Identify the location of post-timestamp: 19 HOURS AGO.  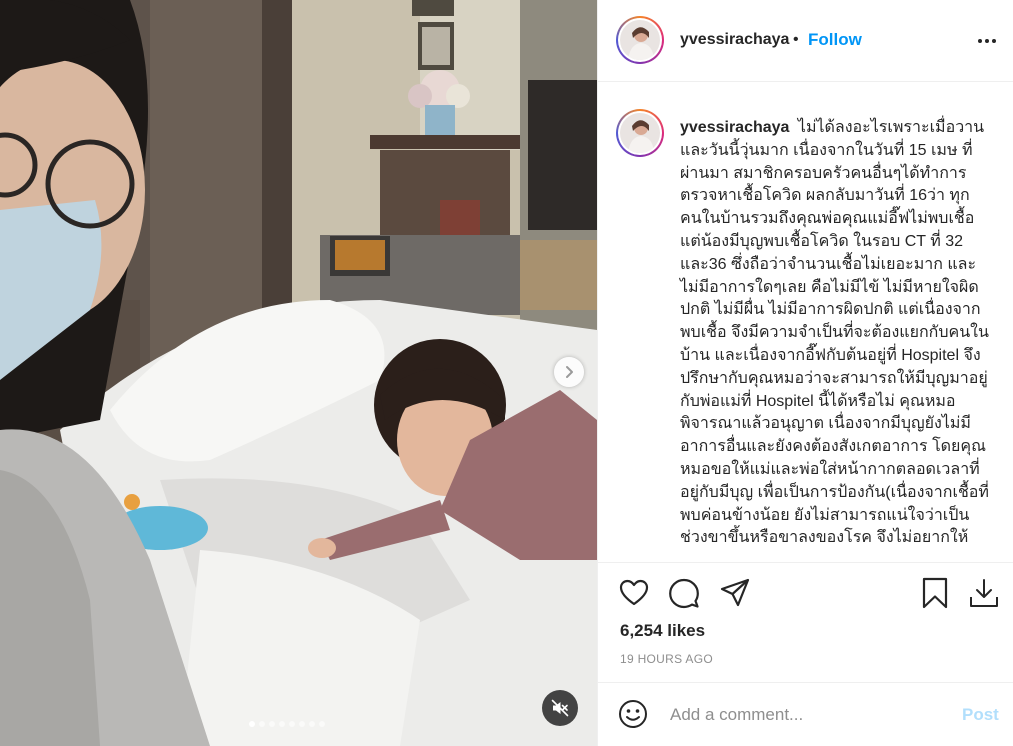
(666, 659).